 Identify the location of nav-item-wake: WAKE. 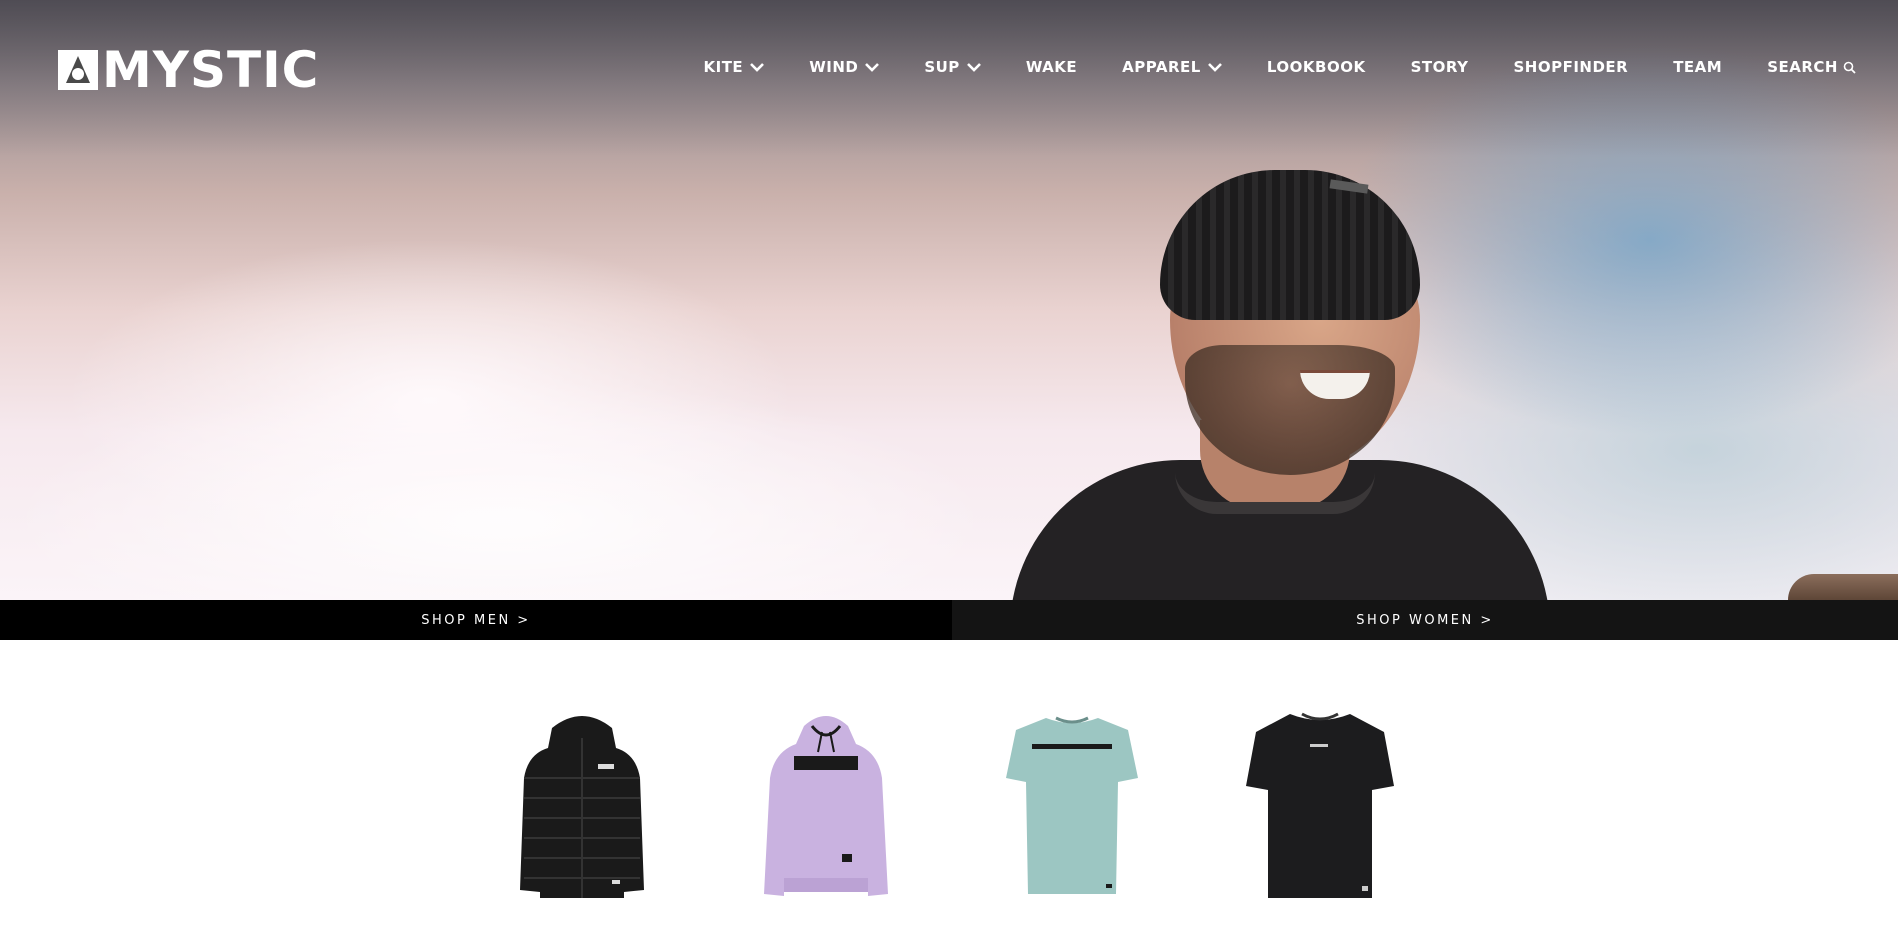
(1051, 67).